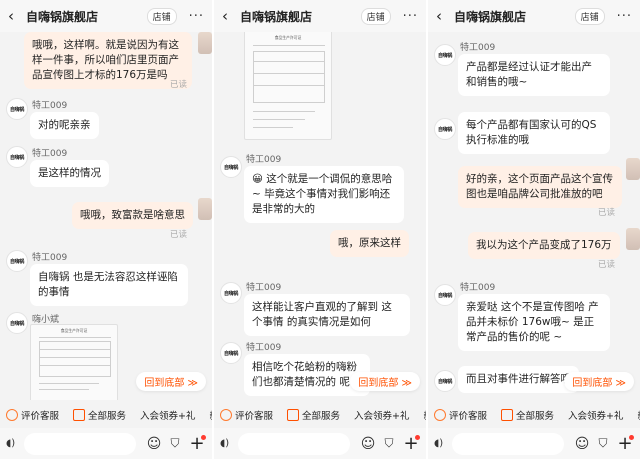 The width and height of the screenshot is (640, 459). I want to click on message-bubble-agent: 而且对事件进行解答哦, so click(518, 379).